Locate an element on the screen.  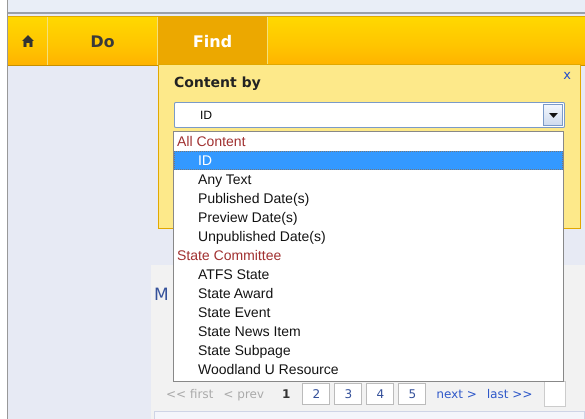
page-link: 2 is located at coordinates (316, 394).